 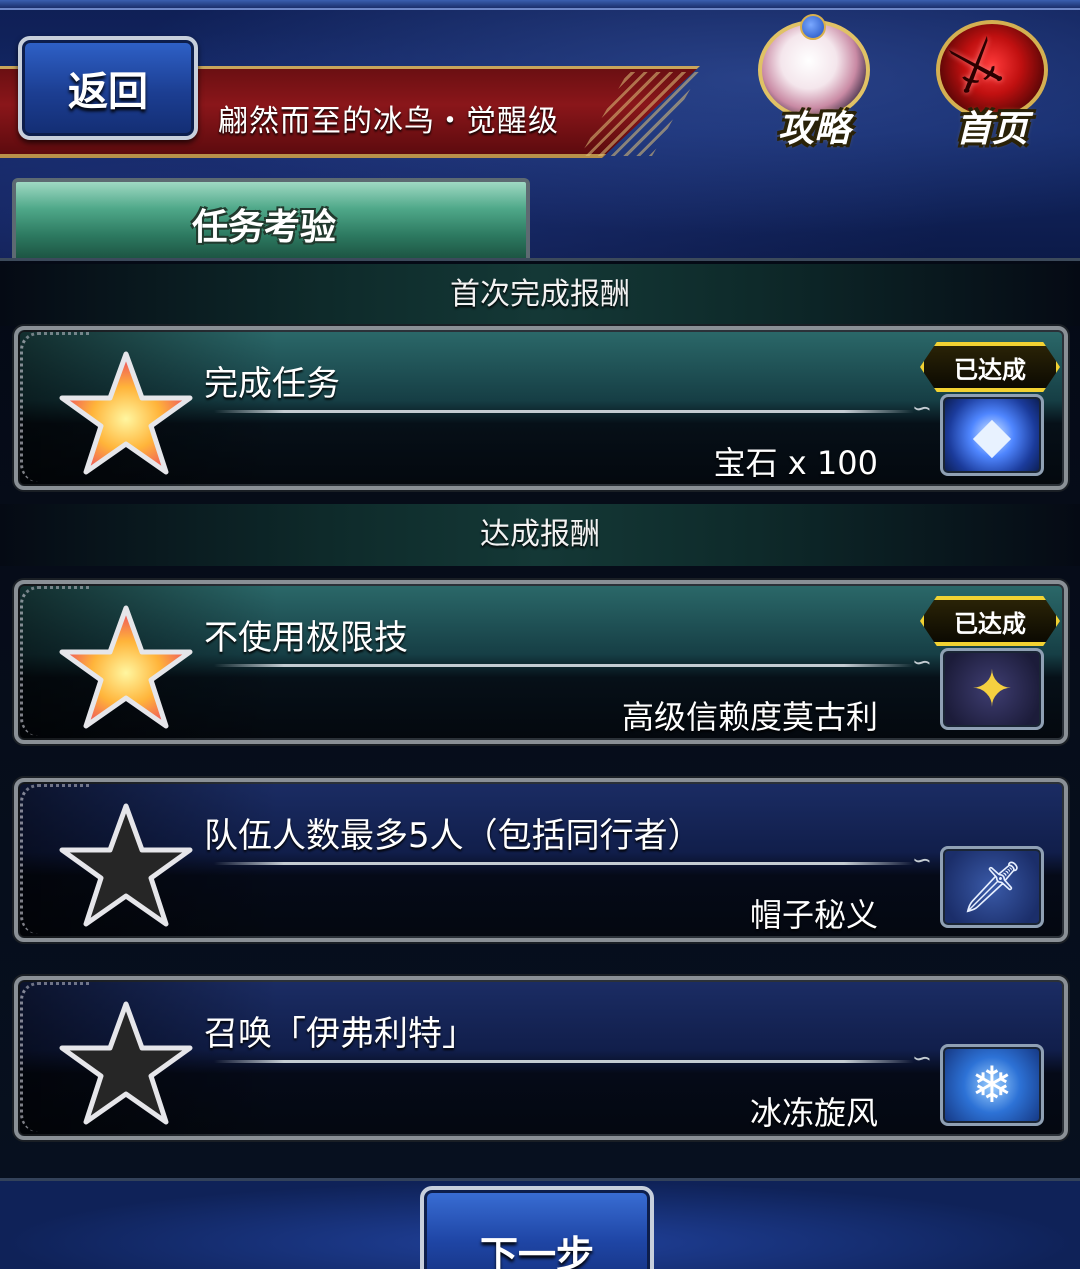 What do you see at coordinates (992, 435) in the screenshot?
I see `gem-icon: ◆` at bounding box center [992, 435].